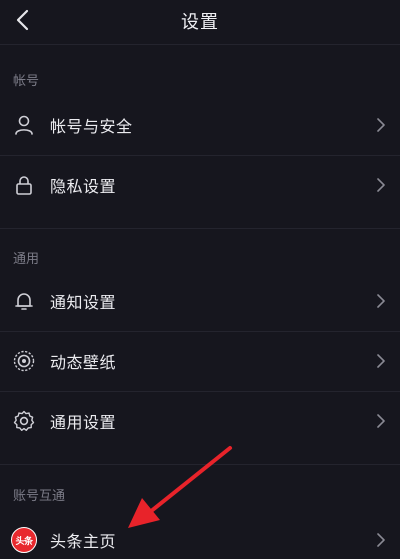 Image resolution: width=400 pixels, height=559 pixels. I want to click on row-dynamic-wallpaper: 动态壁纸, so click(200, 361).